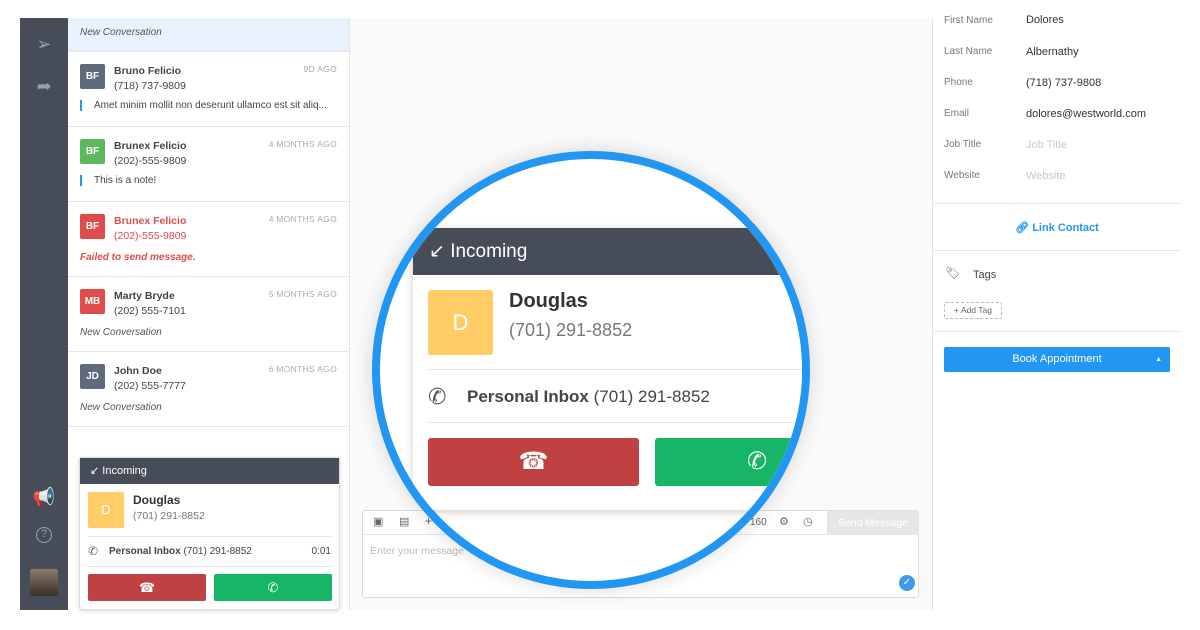 The image size is (1200, 630). I want to click on schedule-icon: ◷, so click(808, 521).